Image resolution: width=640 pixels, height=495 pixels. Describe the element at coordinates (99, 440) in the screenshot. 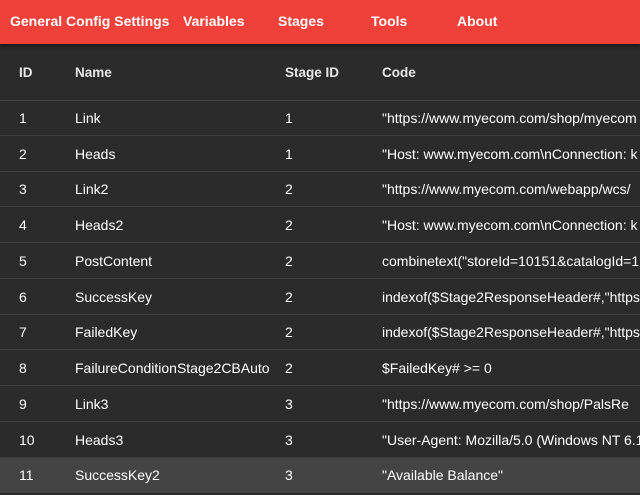

I see `cell-name: Heads3` at that location.